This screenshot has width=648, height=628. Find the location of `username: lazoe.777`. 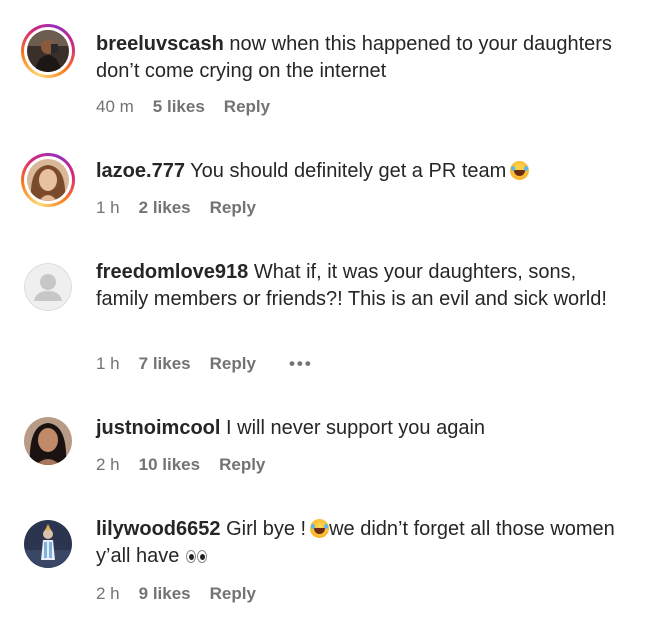

username: lazoe.777 is located at coordinates (140, 171).